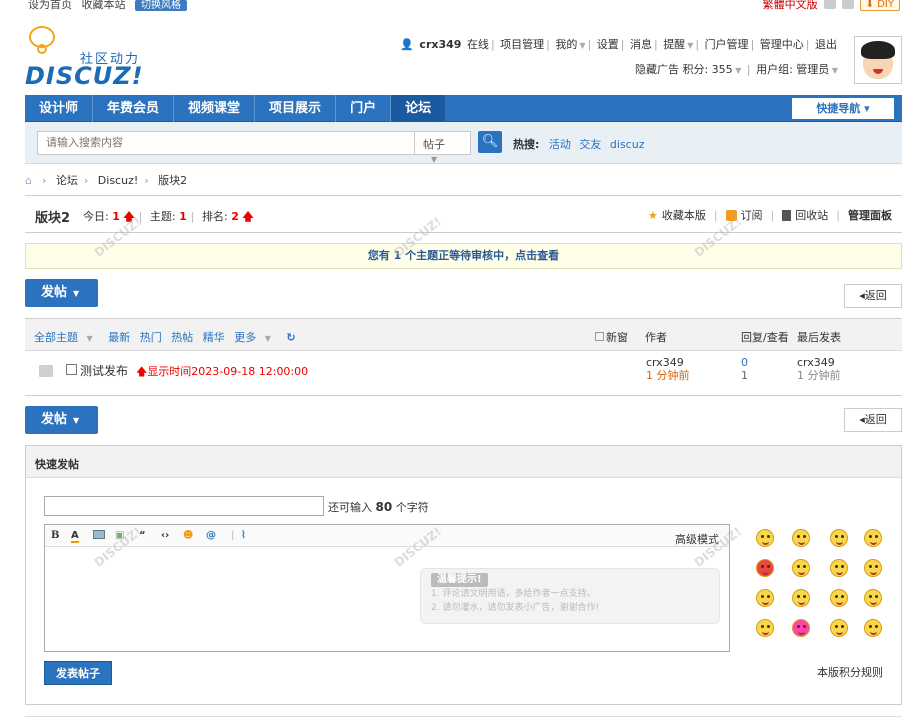 Image resolution: width=910 pixels, height=725 pixels. I want to click on refresh-icon: ↻, so click(290, 337).